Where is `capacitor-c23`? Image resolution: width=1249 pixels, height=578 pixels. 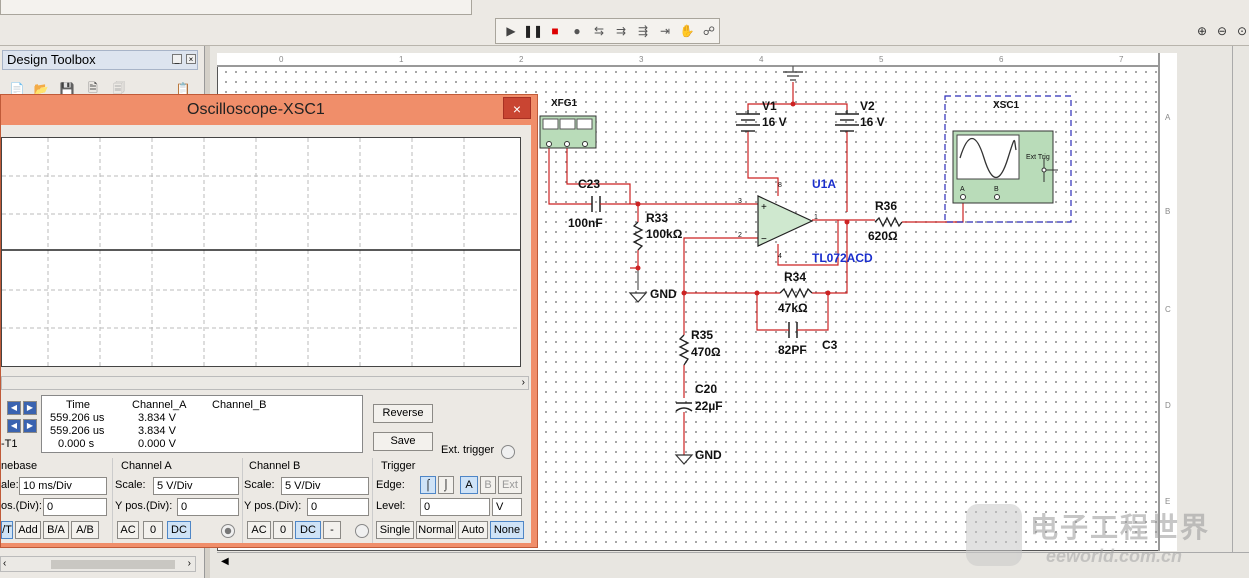
capacitor-c23 is located at coordinates (599, 204).